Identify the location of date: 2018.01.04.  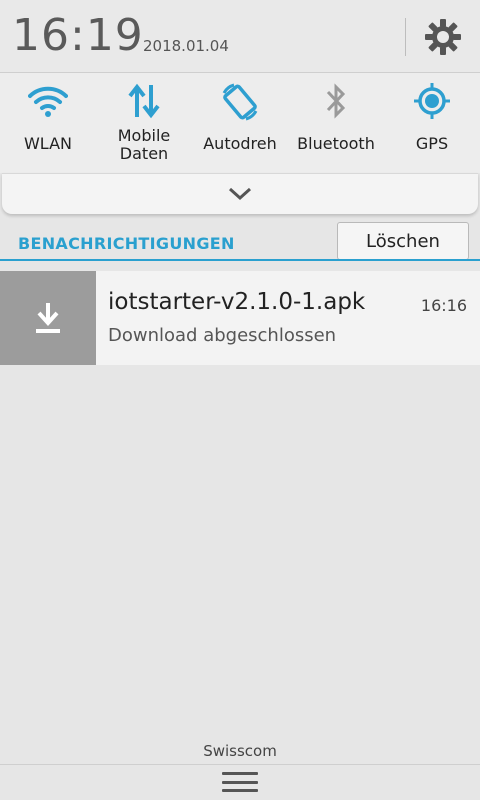
(186, 46).